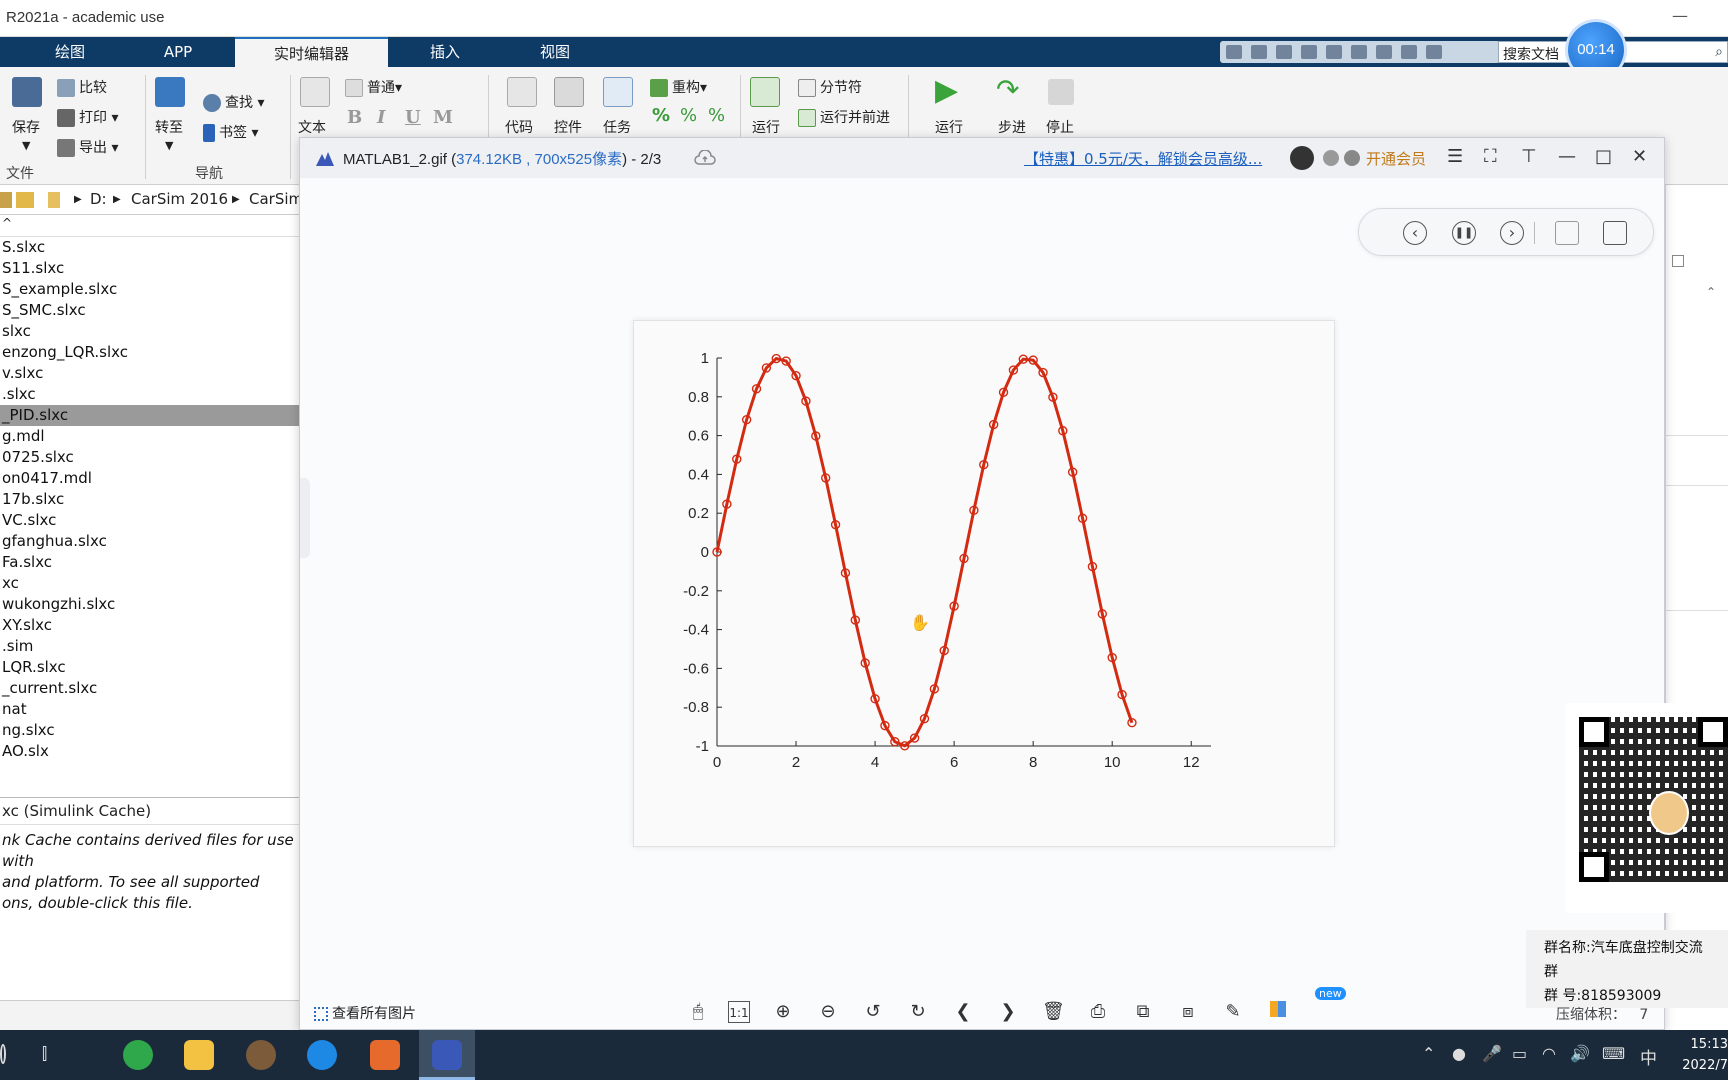 Image resolution: width=1728 pixels, height=1080 pixels. I want to click on save-button: 保存, so click(26, 127).